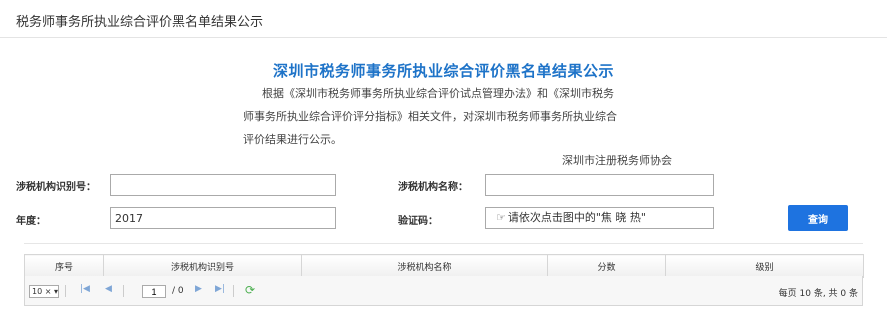  Describe the element at coordinates (140, 22) in the screenshot. I see `page-title: 税务师事务所执业综合评价黑名单结果公示` at that location.